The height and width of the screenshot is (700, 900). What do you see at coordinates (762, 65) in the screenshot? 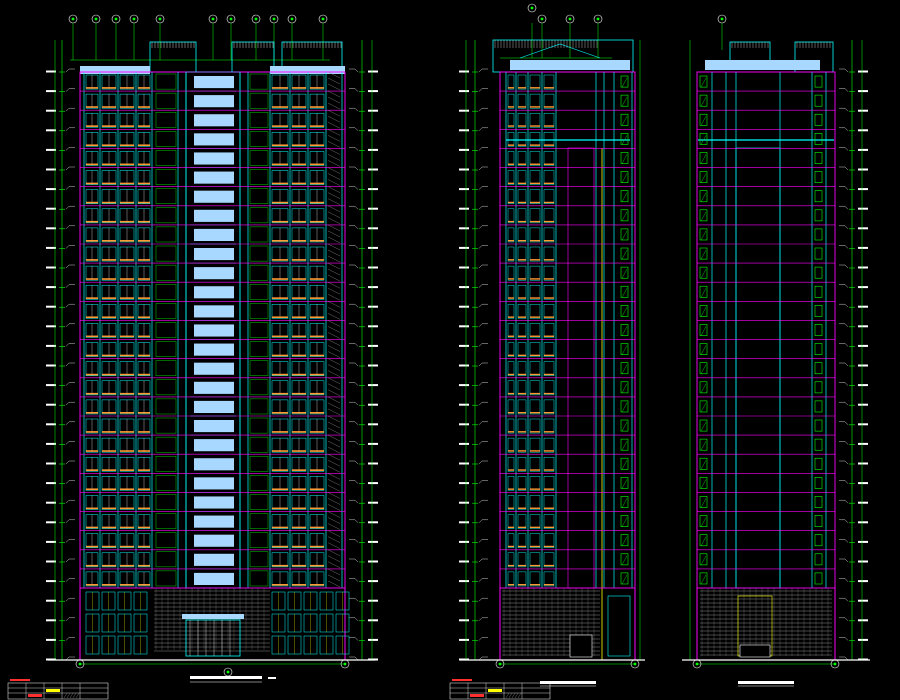
I see `roof-cornice` at bounding box center [762, 65].